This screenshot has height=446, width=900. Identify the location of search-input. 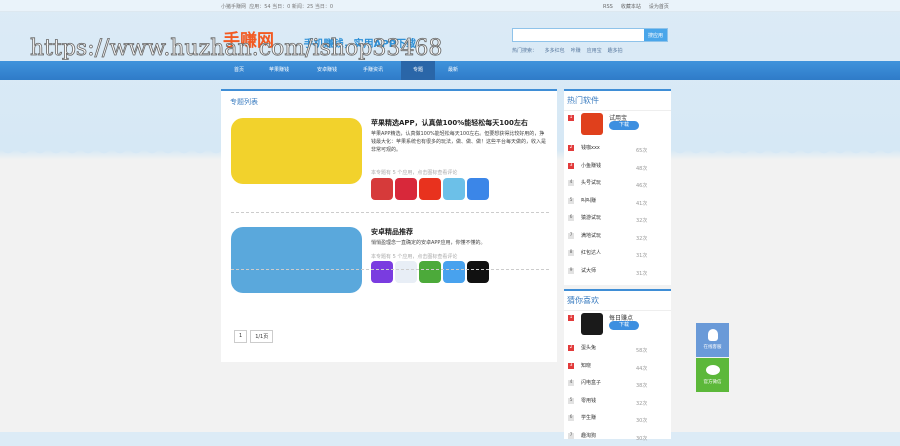
(578, 35).